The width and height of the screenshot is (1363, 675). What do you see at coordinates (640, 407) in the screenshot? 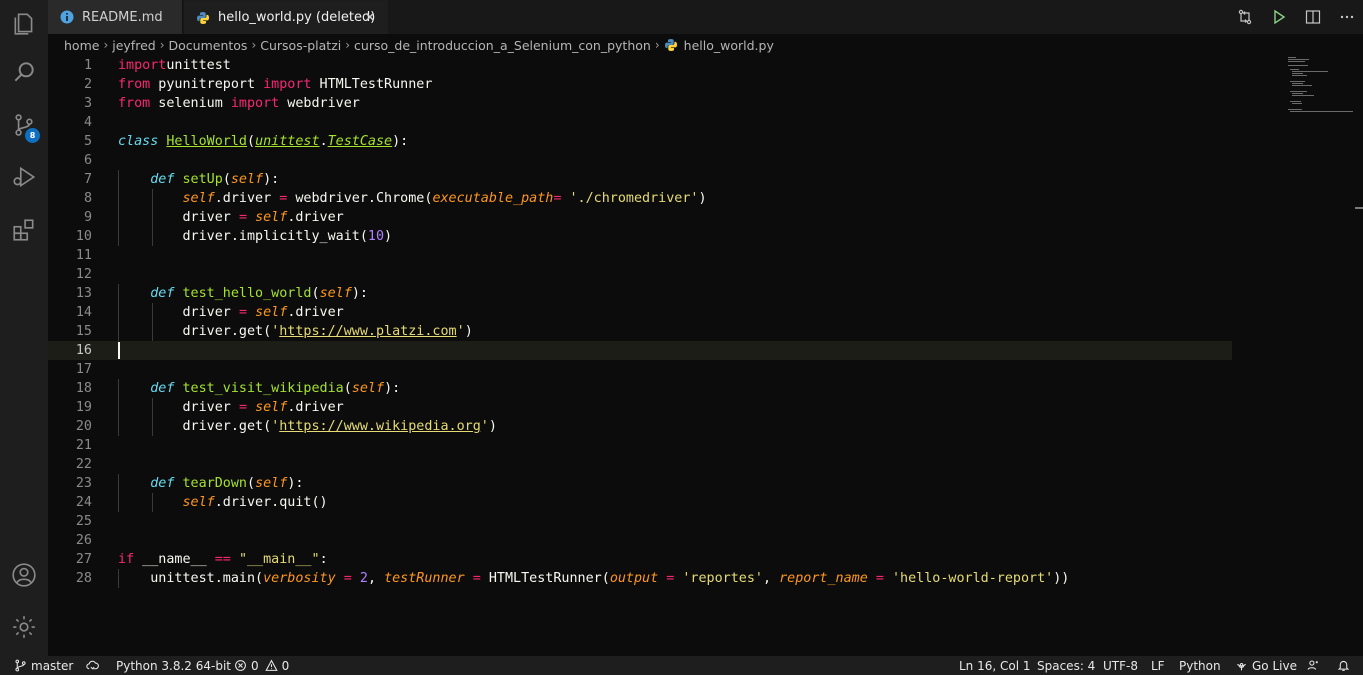
I see `code-line: 19 driver = self.driver` at bounding box center [640, 407].